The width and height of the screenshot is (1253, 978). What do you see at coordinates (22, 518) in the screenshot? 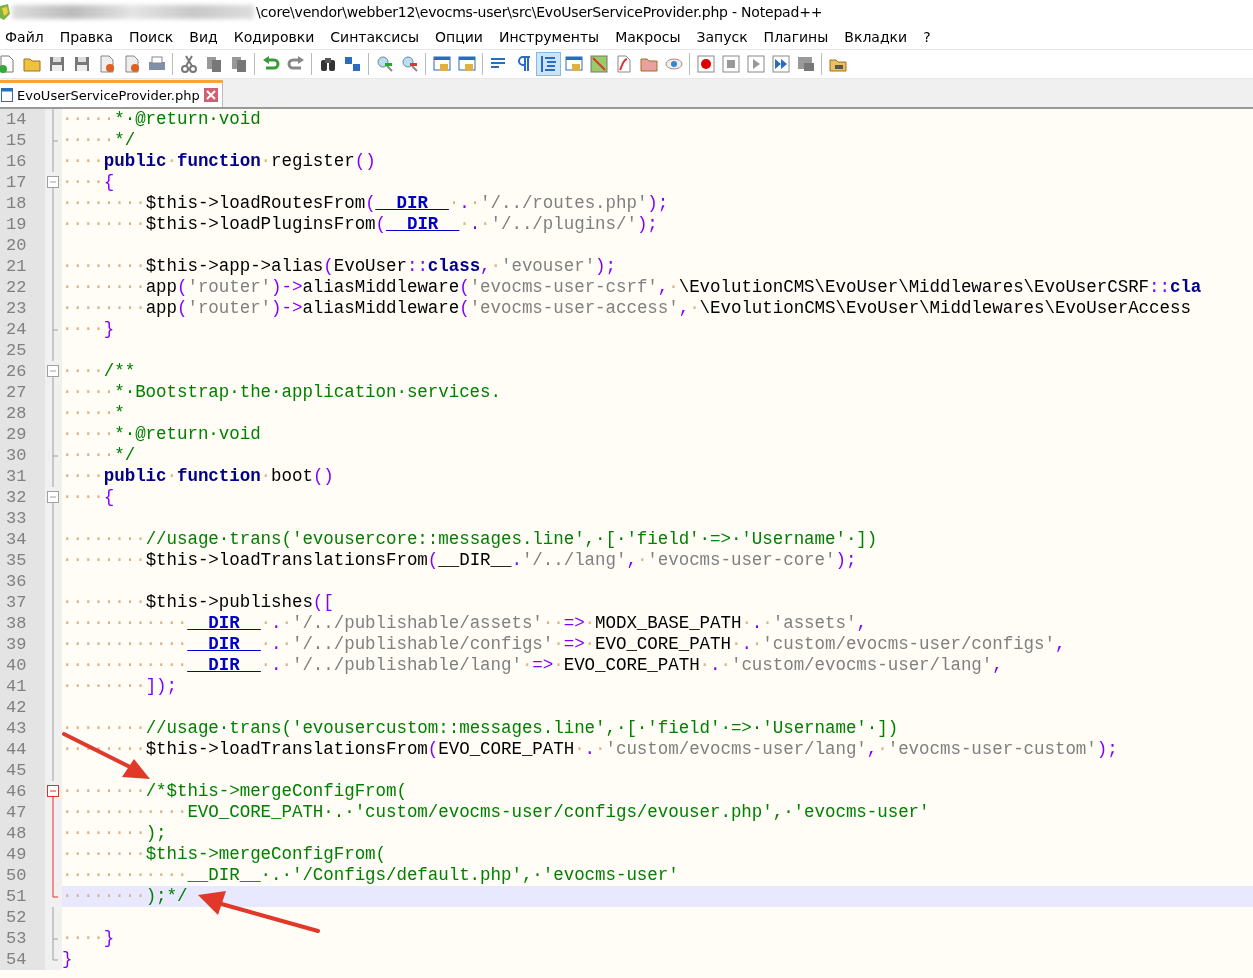
I see `line-number: 33` at bounding box center [22, 518].